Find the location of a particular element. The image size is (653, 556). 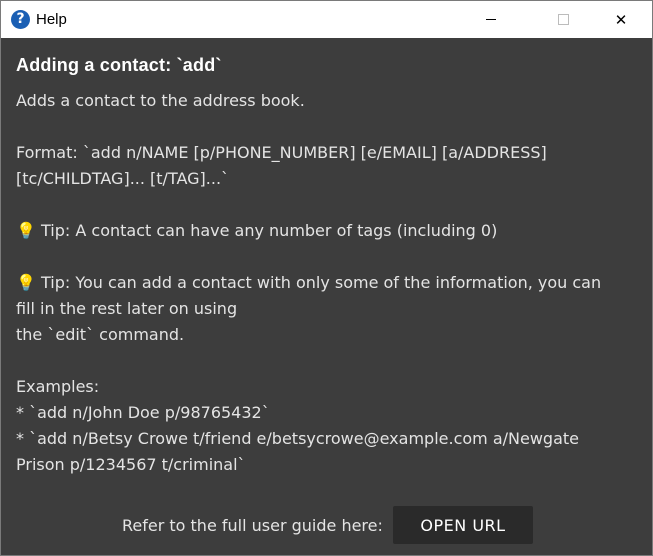

user-guide-label: Refer to the full user guide here: is located at coordinates (252, 525).